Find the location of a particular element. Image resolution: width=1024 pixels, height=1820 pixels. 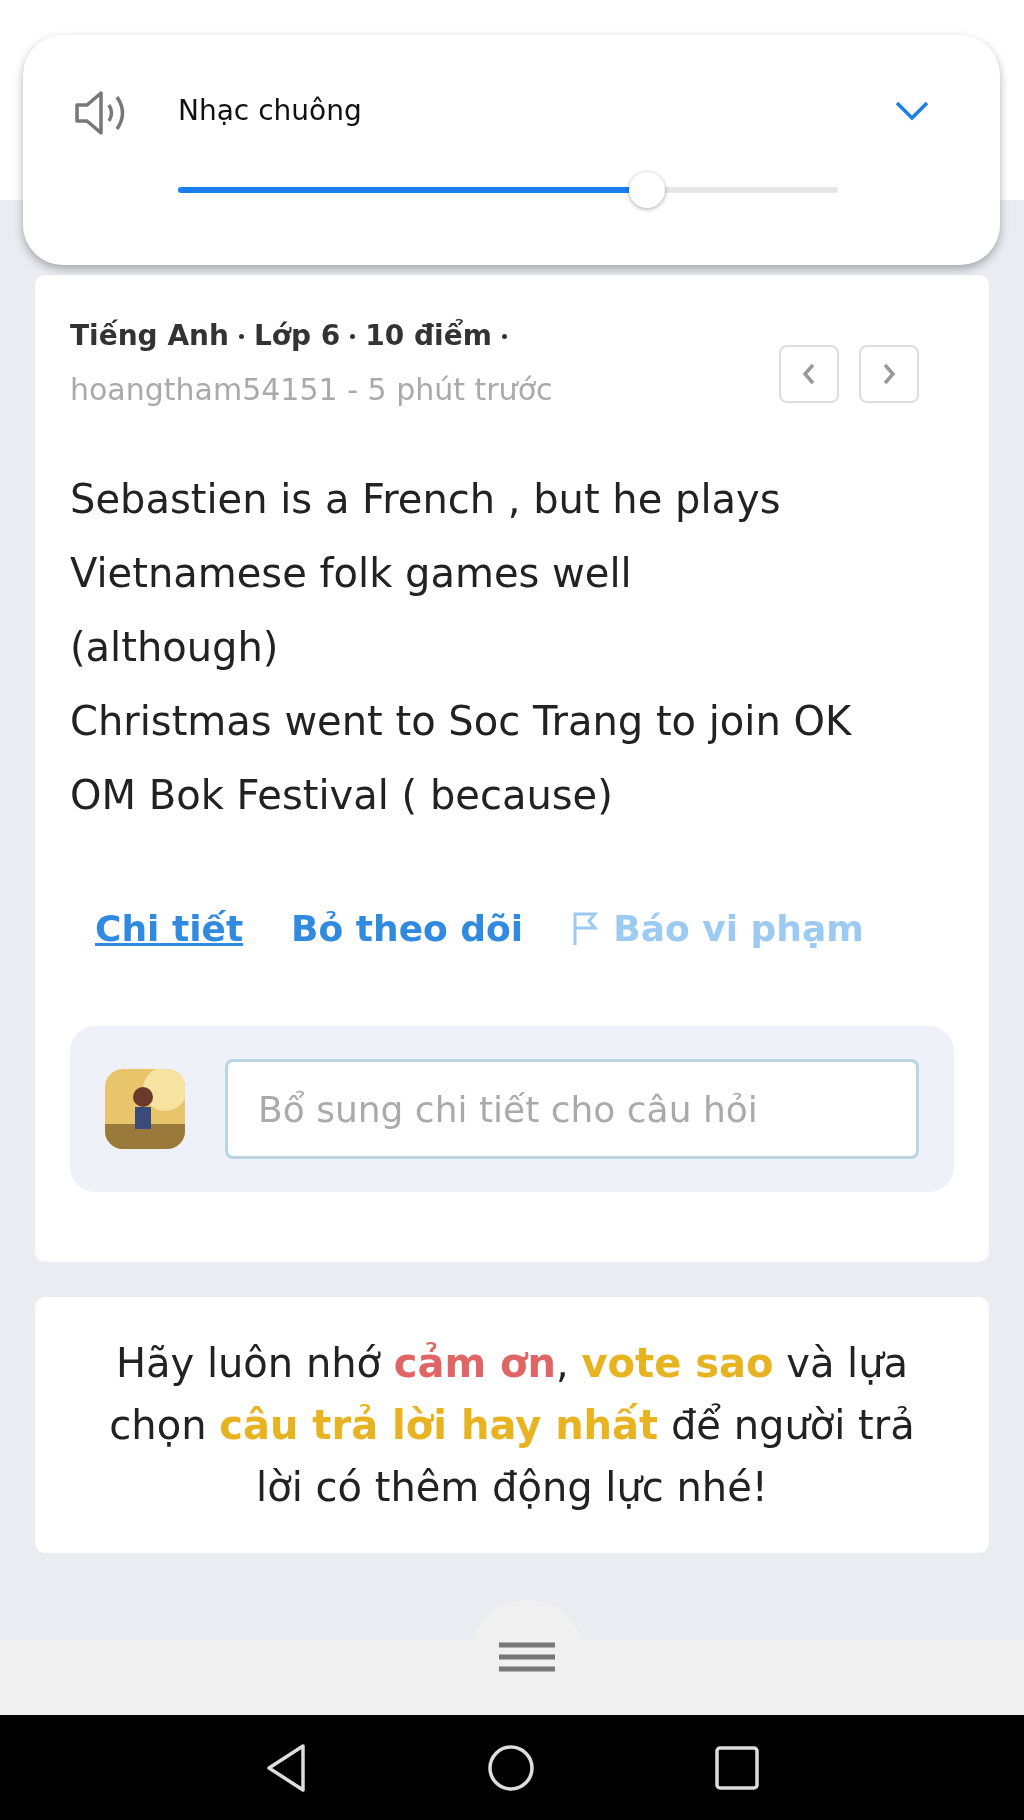

volume-slider is located at coordinates (508, 190).